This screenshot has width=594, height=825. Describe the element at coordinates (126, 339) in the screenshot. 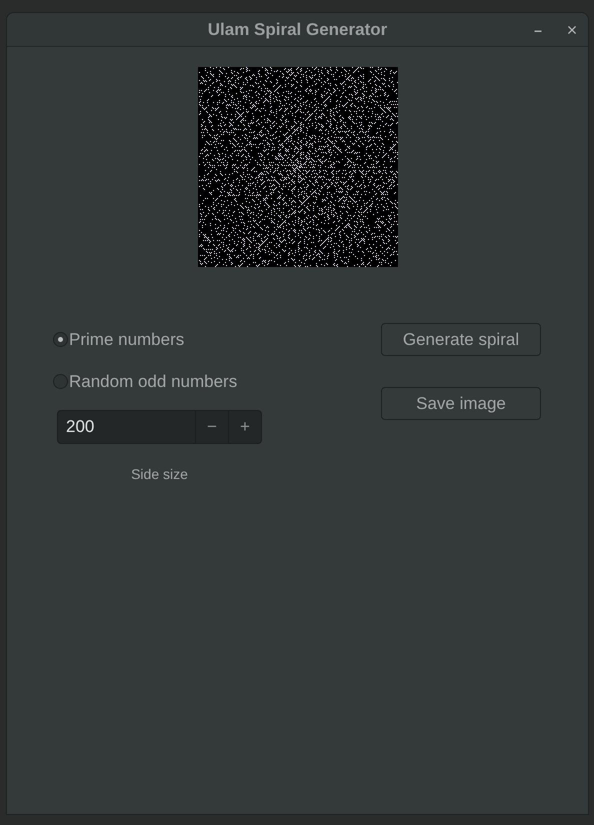

I see `radio-label: Prime numbers` at that location.